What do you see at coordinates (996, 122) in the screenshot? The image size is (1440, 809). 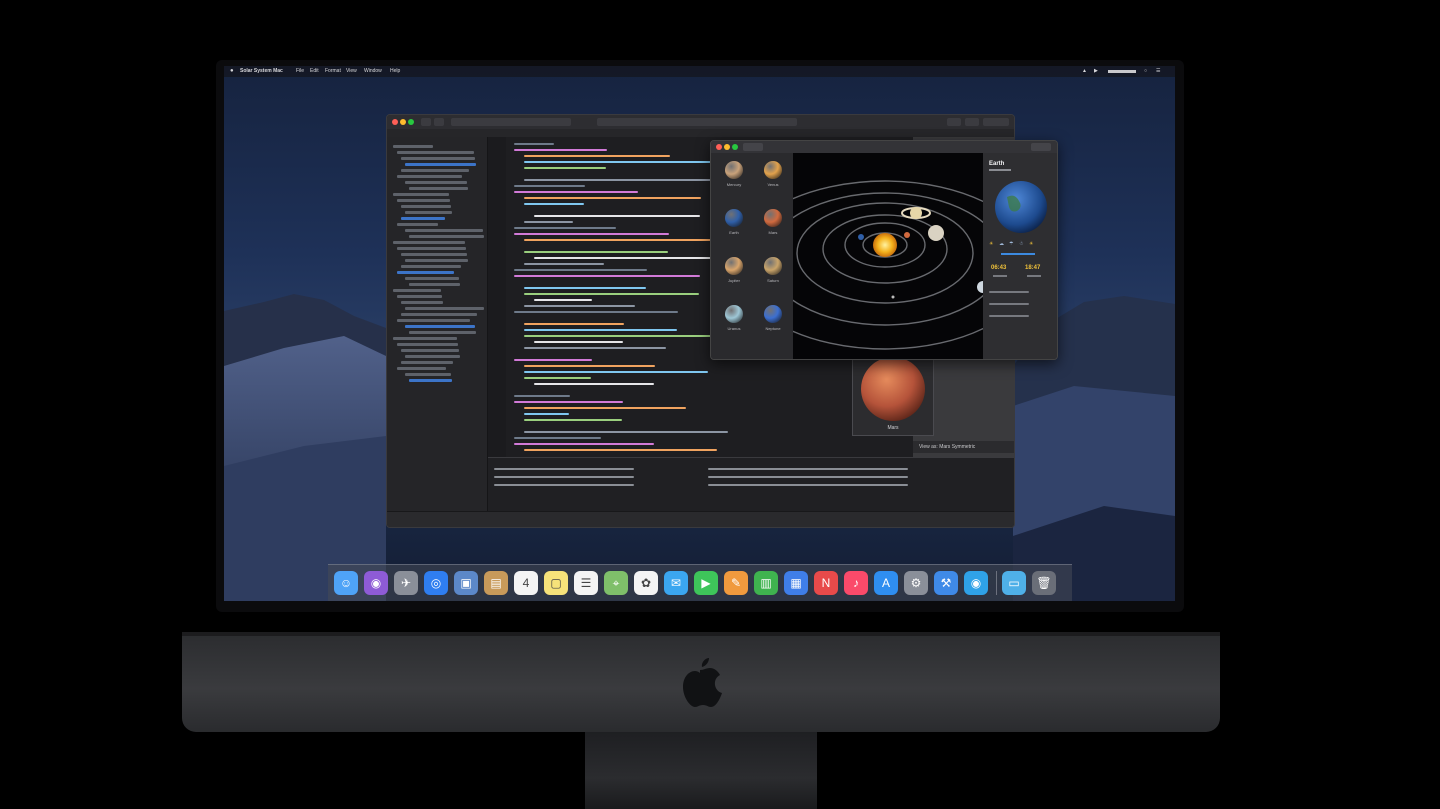 I see `panel-toggle-buttons` at bounding box center [996, 122].